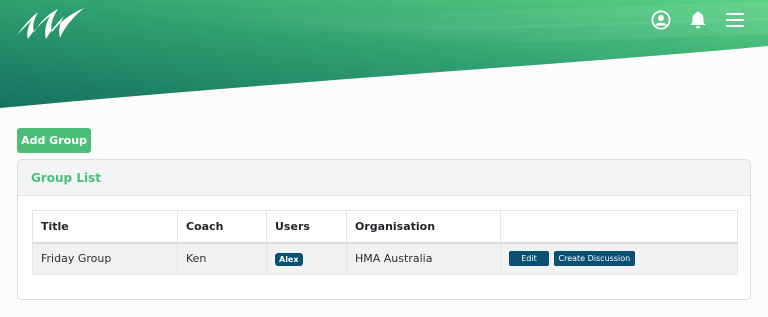 The height and width of the screenshot is (317, 768). Describe the element at coordinates (306, 258) in the screenshot. I see `cell-users: Alex` at that location.